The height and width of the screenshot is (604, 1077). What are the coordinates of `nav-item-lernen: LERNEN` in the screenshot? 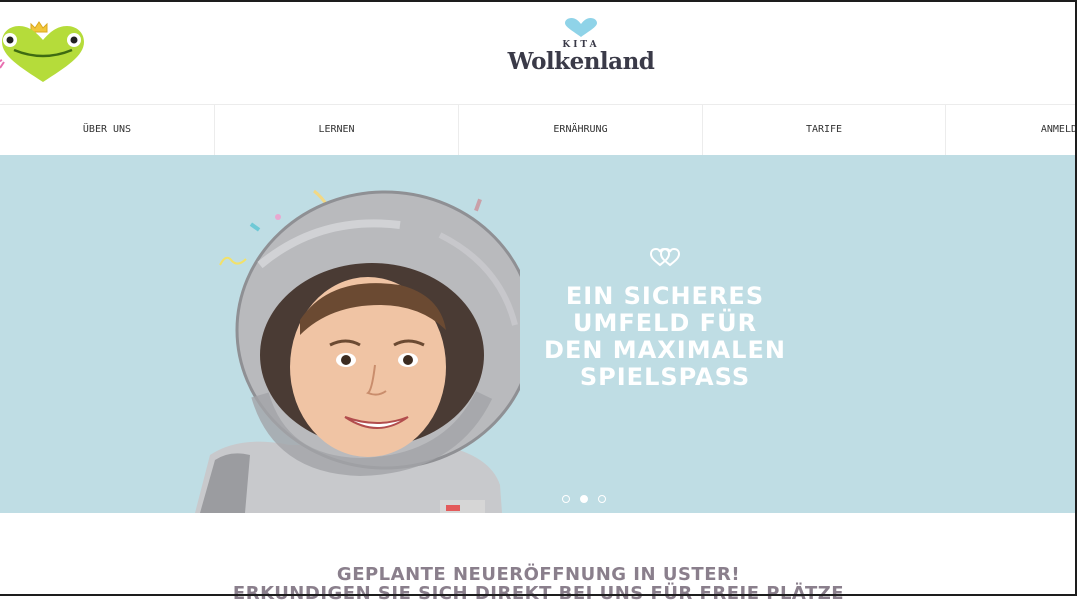 It's located at (337, 130).